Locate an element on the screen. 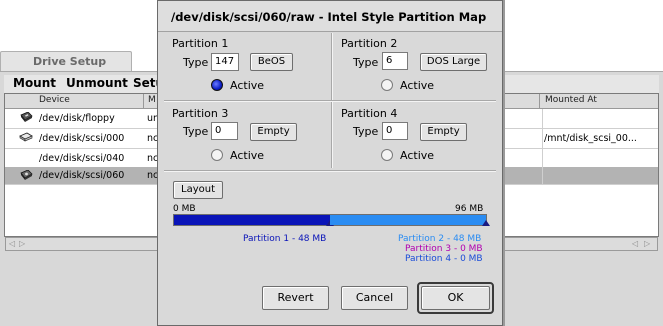 The height and width of the screenshot is (326, 663). menu-unmount: Unmount is located at coordinates (97, 83).